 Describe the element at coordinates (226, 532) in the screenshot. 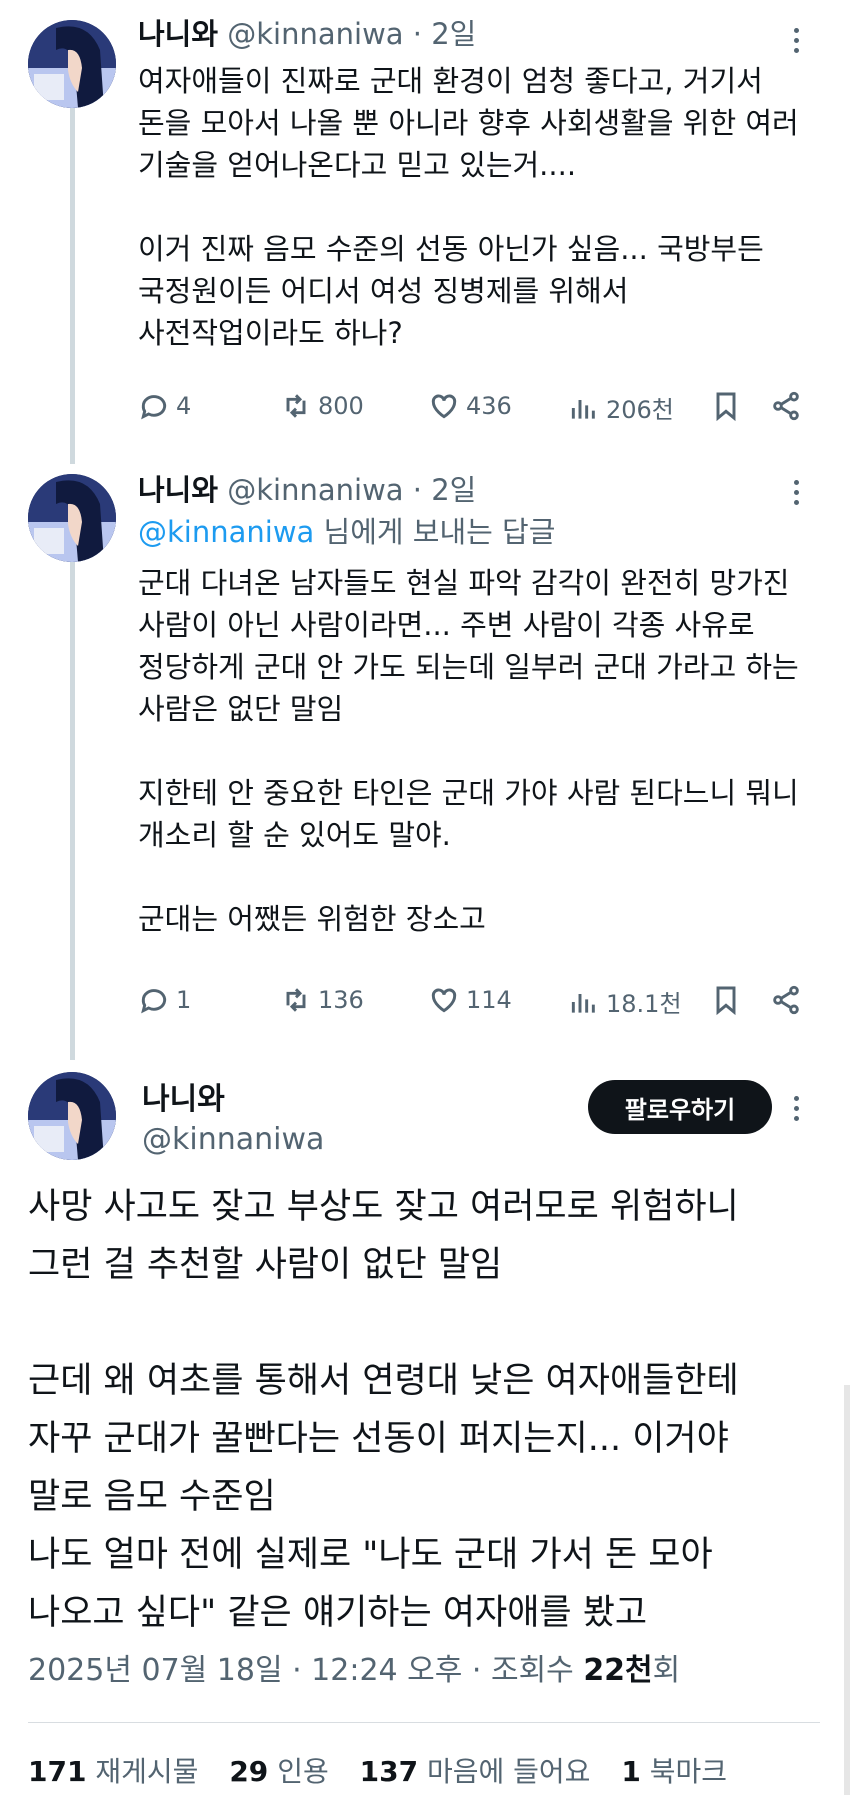

I see `reply-mention-link: @kinnaniwa` at that location.